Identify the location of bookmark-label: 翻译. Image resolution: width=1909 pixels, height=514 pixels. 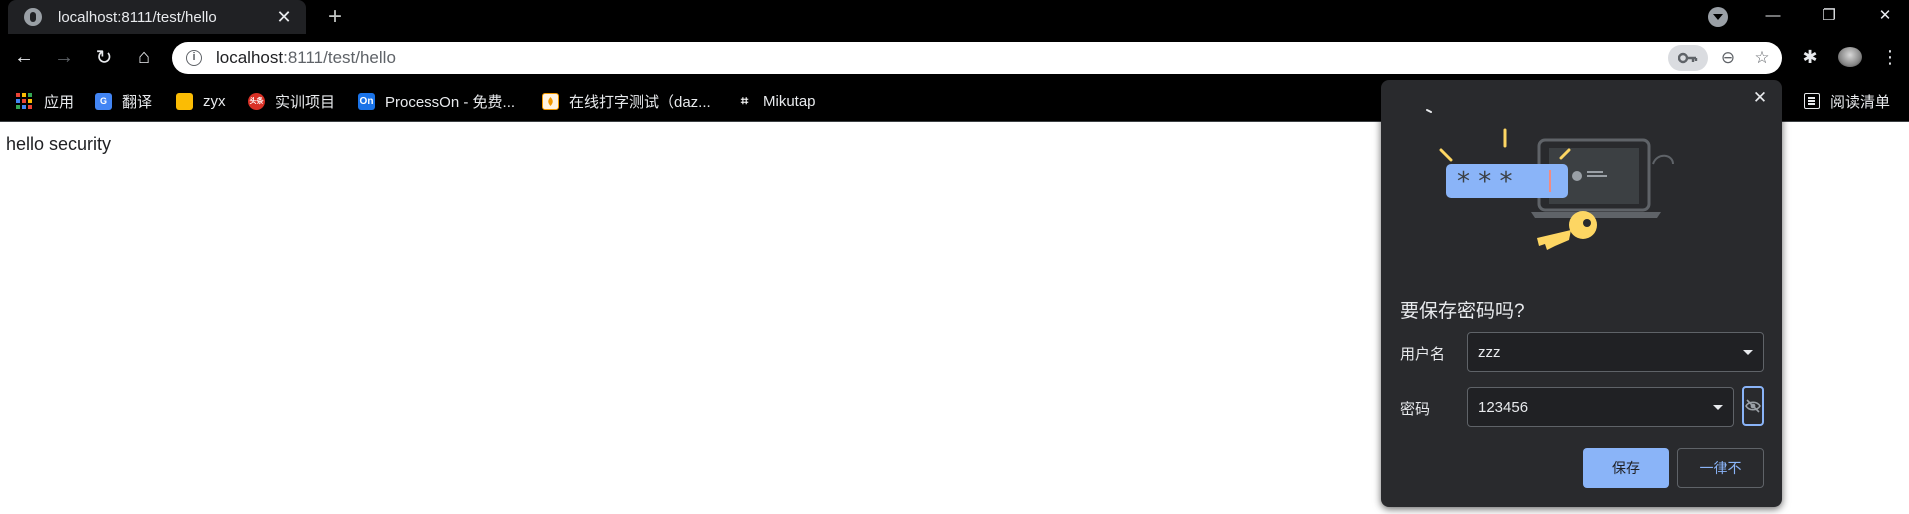
(137, 102).